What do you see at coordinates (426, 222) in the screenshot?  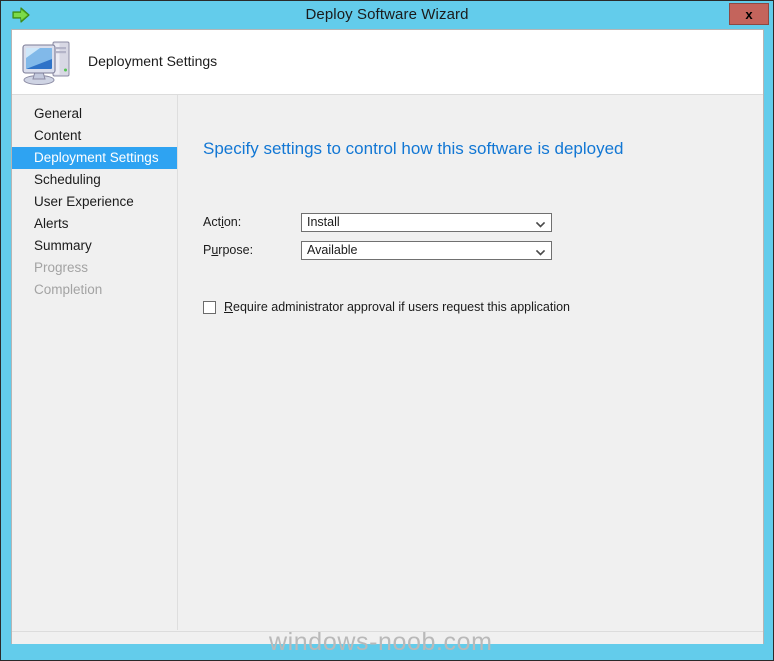 I see `action-dropdown: Install` at bounding box center [426, 222].